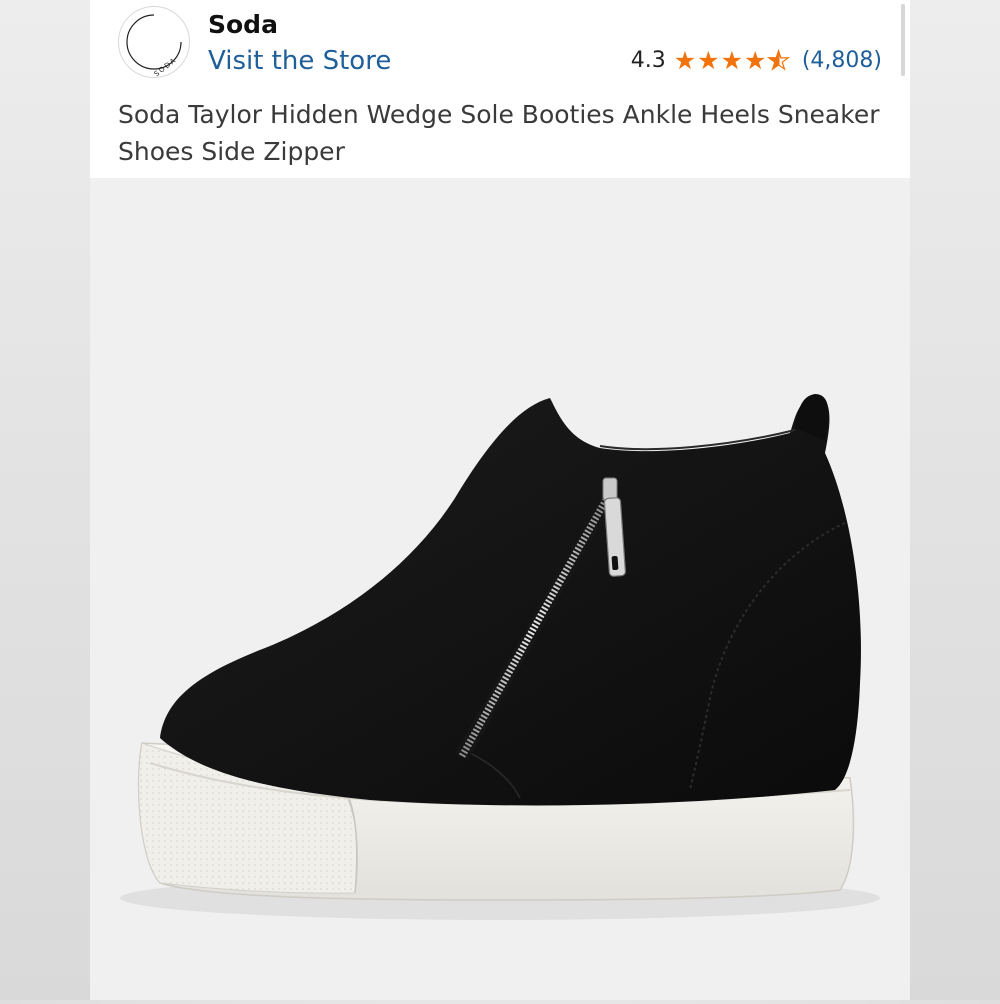 Image resolution: width=1000 pixels, height=1004 pixels. I want to click on svg-text: SODA, so click(165, 66).